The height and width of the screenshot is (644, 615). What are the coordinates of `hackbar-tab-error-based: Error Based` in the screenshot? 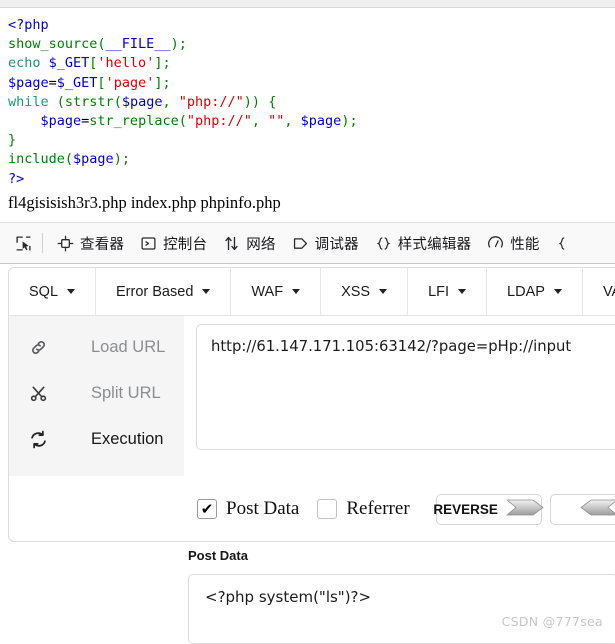 It's located at (164, 291).